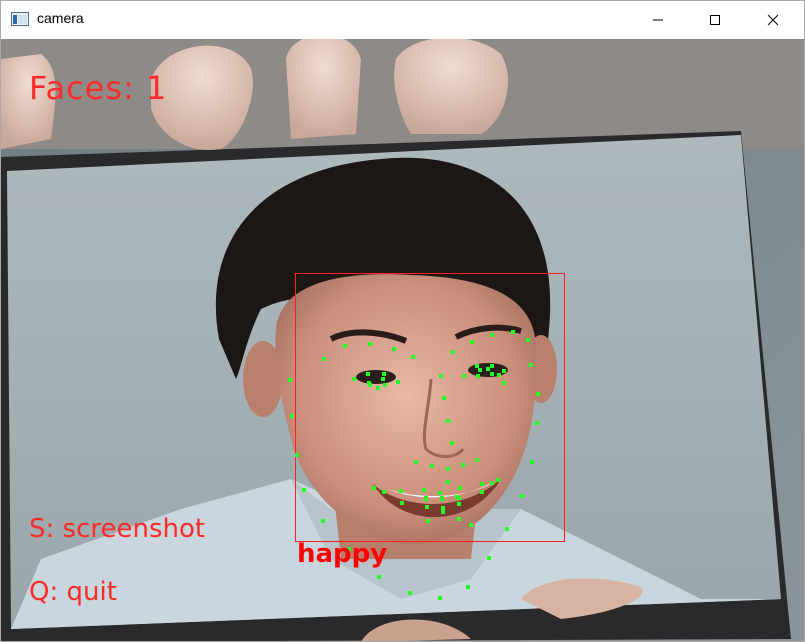 This screenshot has height=642, width=805. I want to click on minimize-button, so click(658, 20).